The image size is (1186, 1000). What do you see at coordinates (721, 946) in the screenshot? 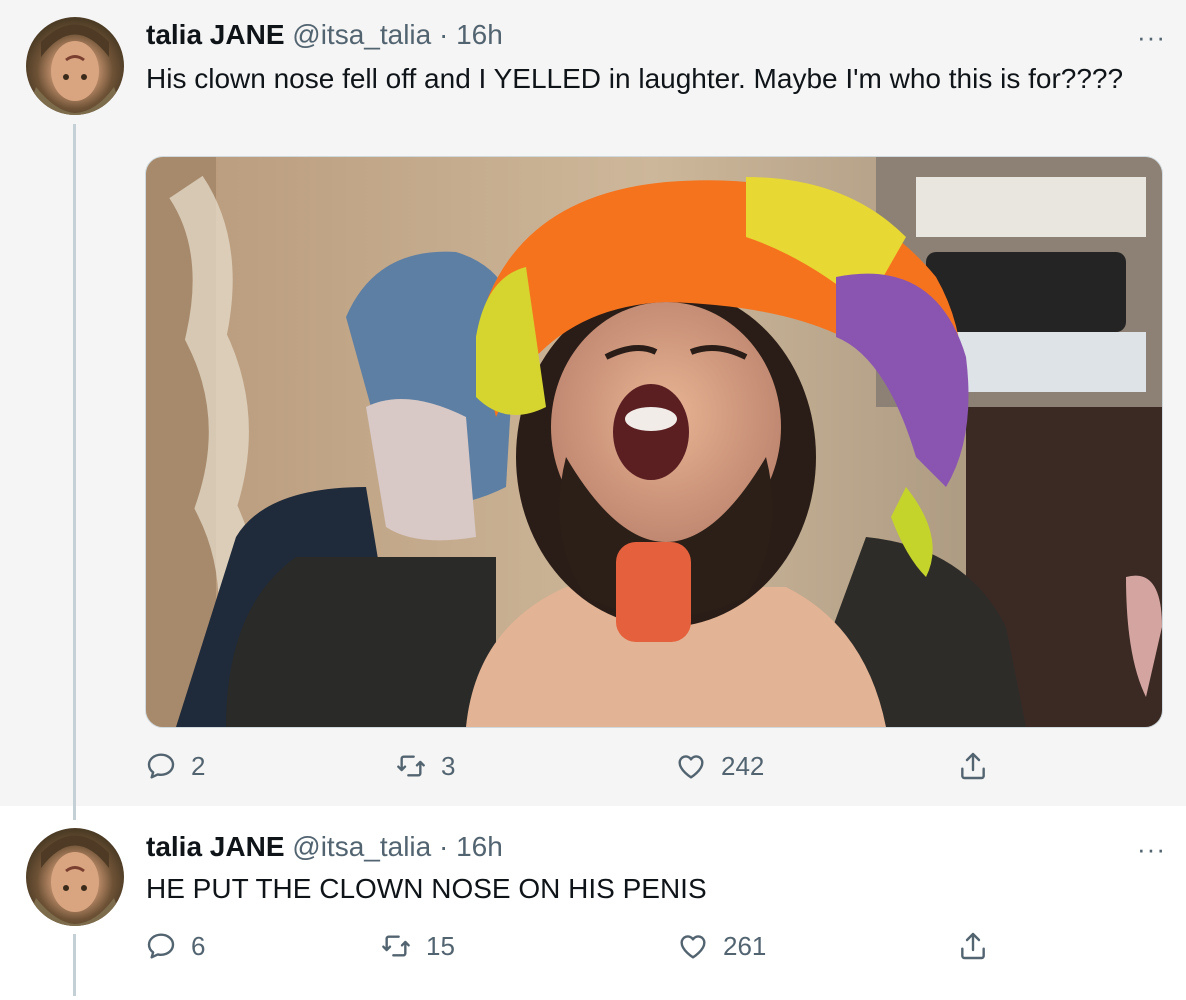
I see `like-button: 261` at bounding box center [721, 946].